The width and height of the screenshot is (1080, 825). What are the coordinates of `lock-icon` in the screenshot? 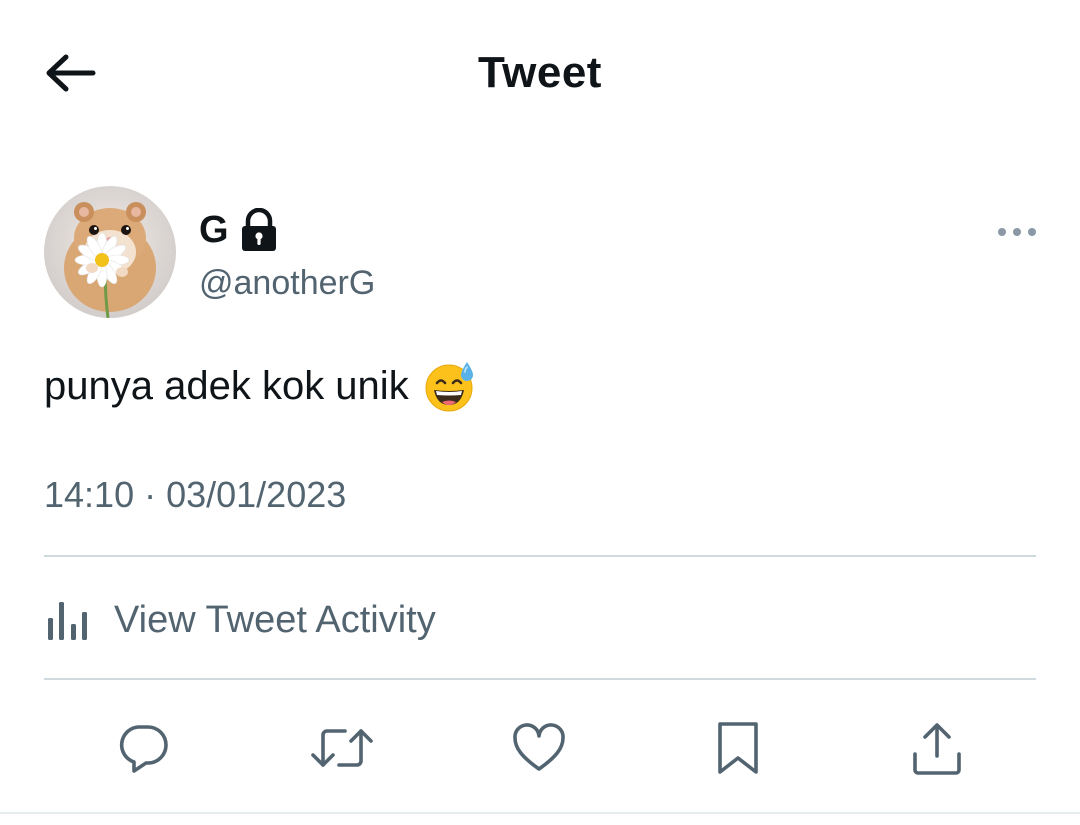 It's located at (258, 229).